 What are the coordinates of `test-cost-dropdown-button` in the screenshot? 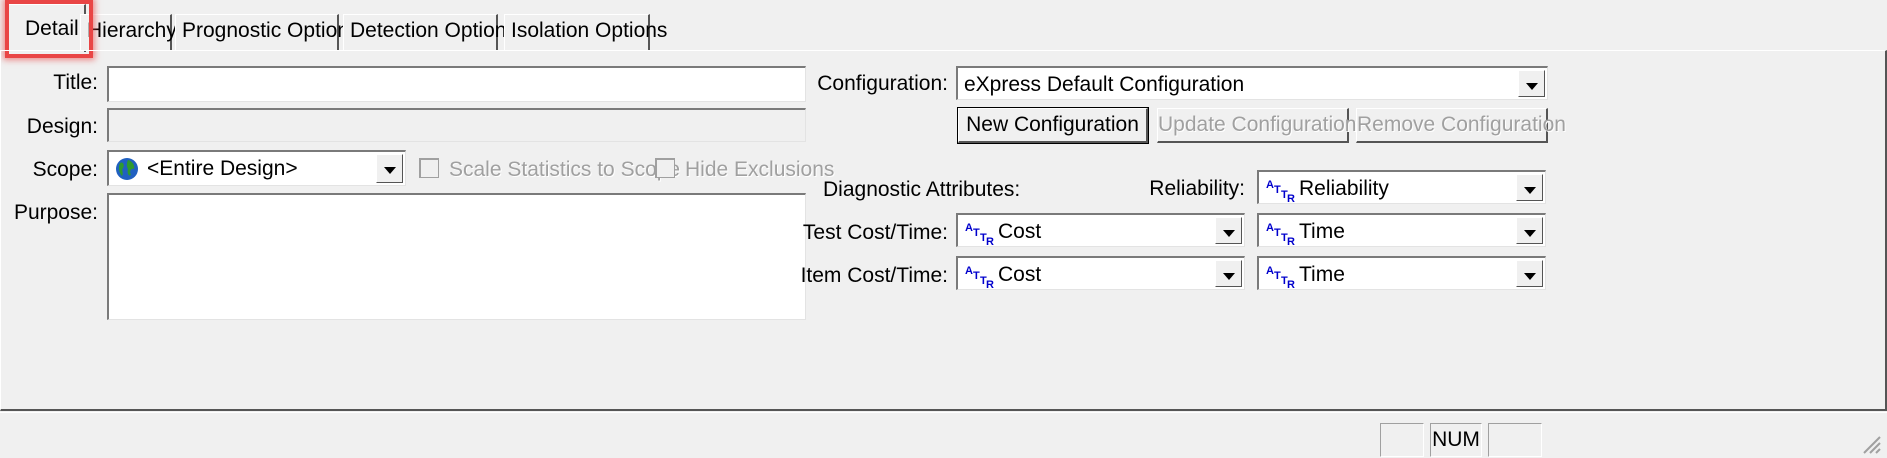 It's located at (1228, 230).